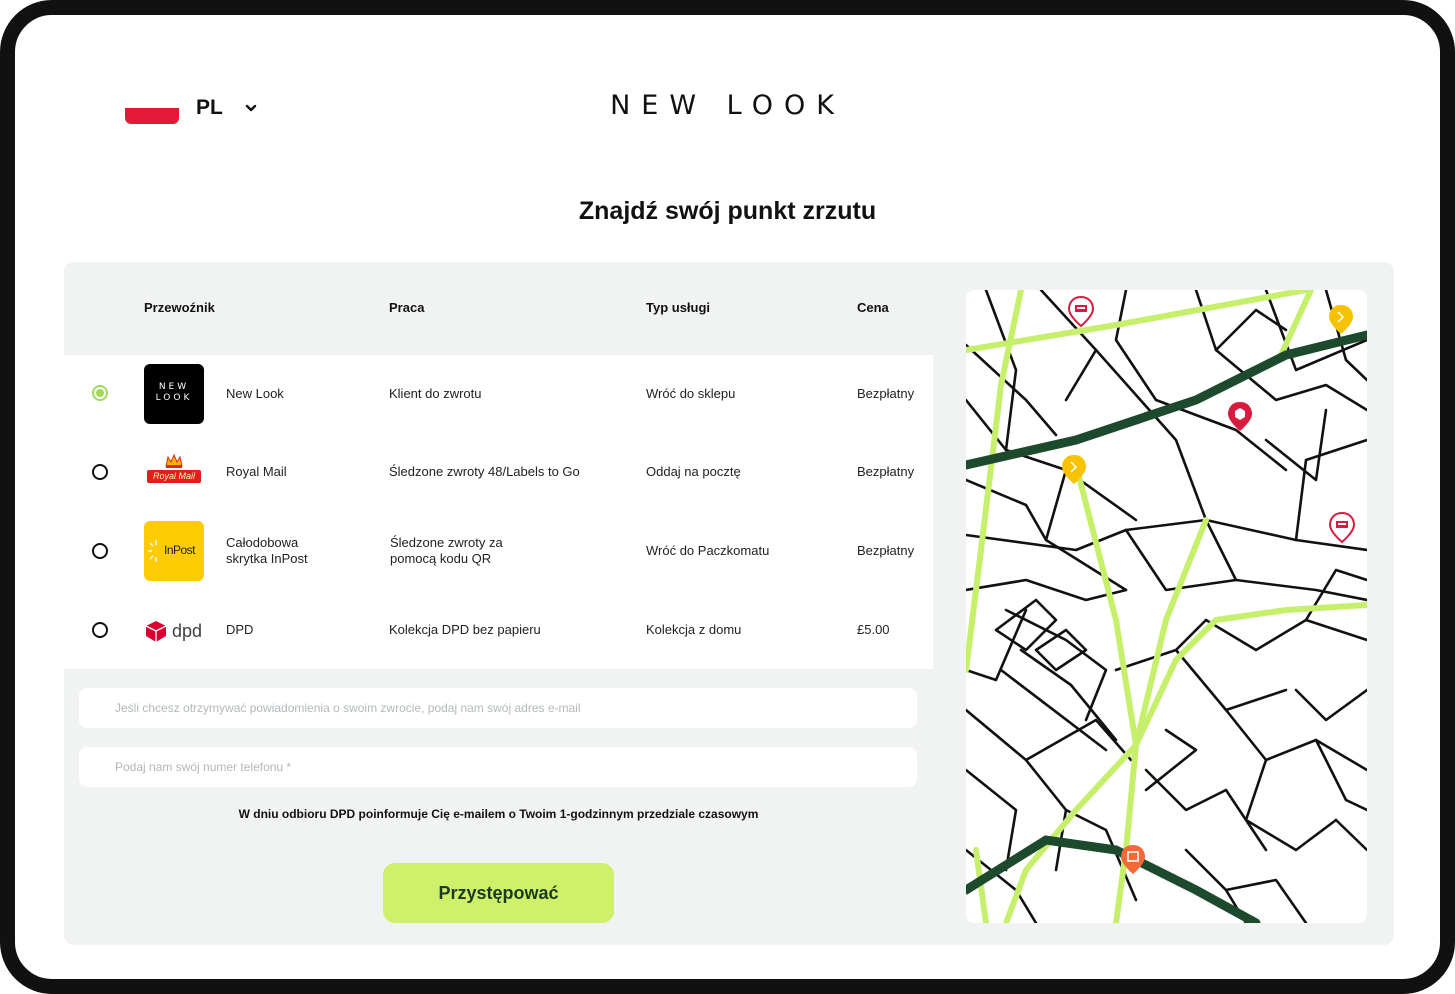 Image resolution: width=1455 pixels, height=994 pixels. I want to click on new-look-logo: NEW LOOK, so click(174, 394).